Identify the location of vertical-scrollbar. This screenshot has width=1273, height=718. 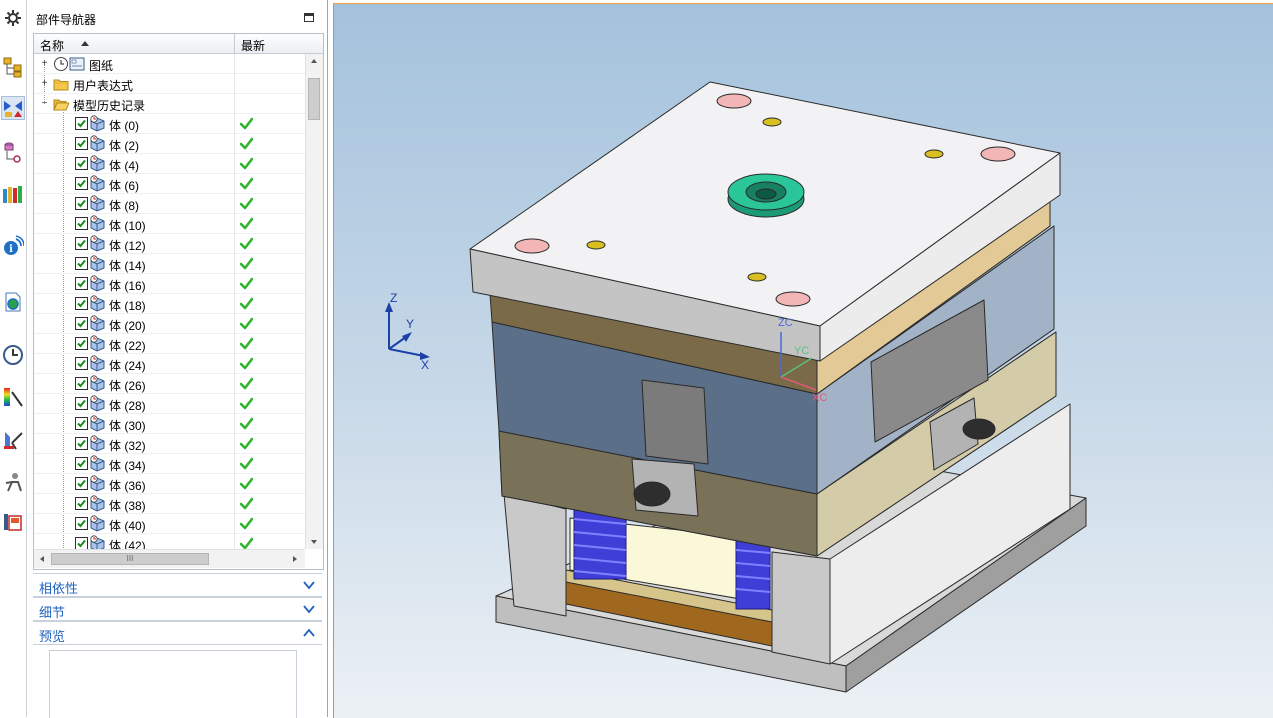
(314, 301).